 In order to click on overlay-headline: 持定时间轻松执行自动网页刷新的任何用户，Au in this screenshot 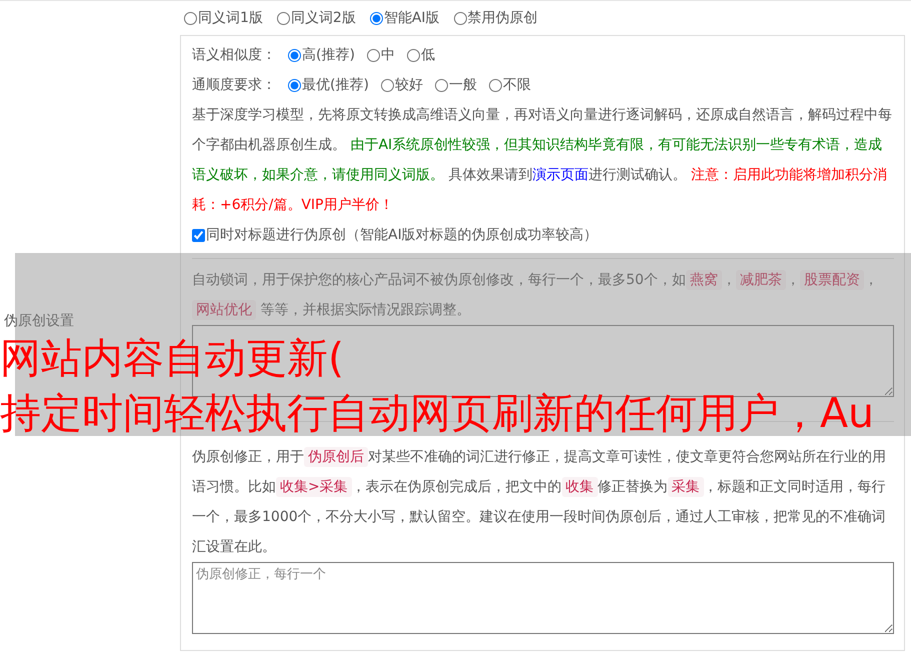, I will do `click(437, 413)`.